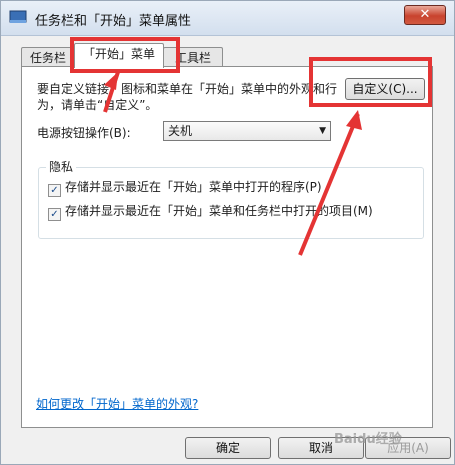 Image resolution: width=455 pixels, height=465 pixels. What do you see at coordinates (111, 81) in the screenshot?
I see `arrow-head-tab` at bounding box center [111, 81].